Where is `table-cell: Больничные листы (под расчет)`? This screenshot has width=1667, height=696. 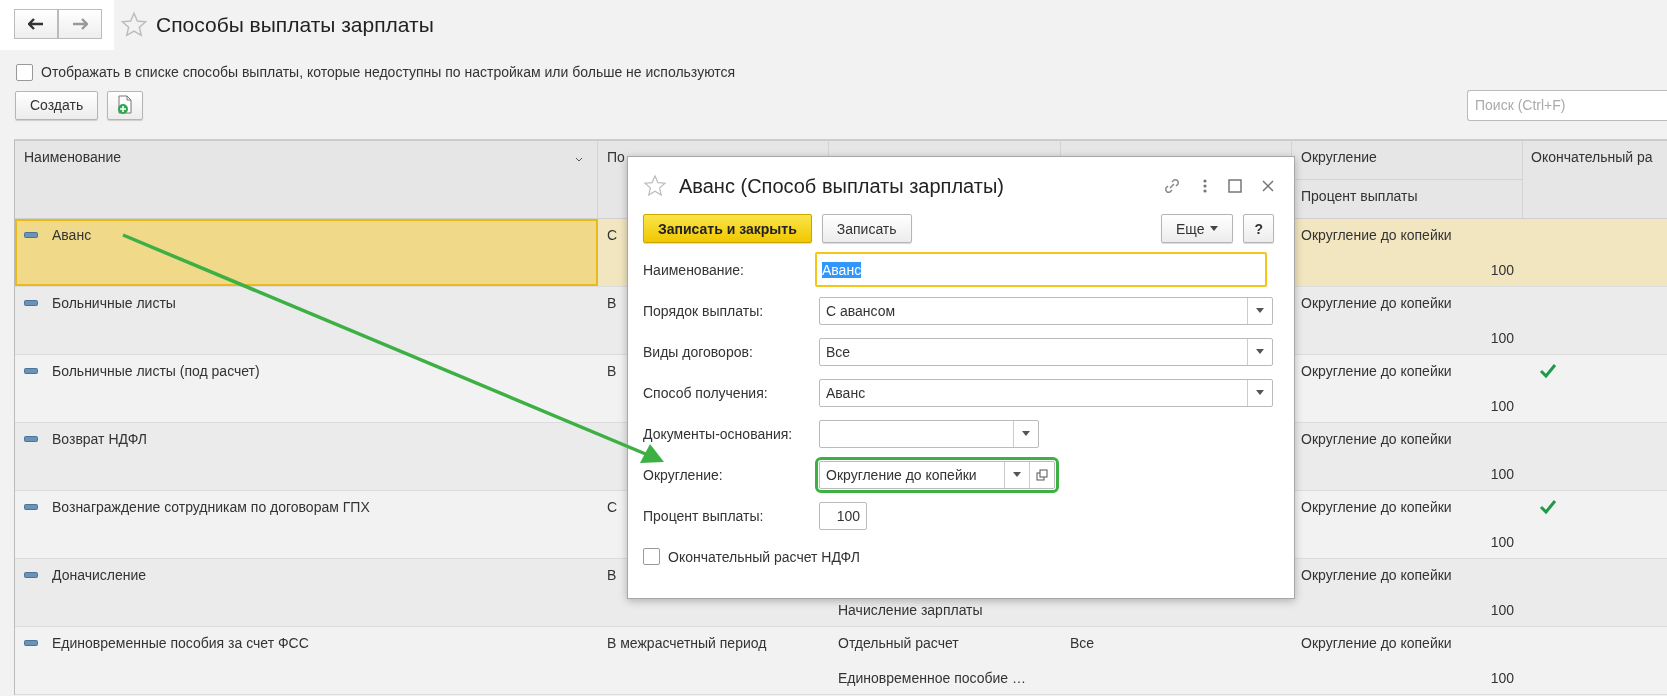
table-cell: Больничные листы (под расчет) is located at coordinates (156, 371).